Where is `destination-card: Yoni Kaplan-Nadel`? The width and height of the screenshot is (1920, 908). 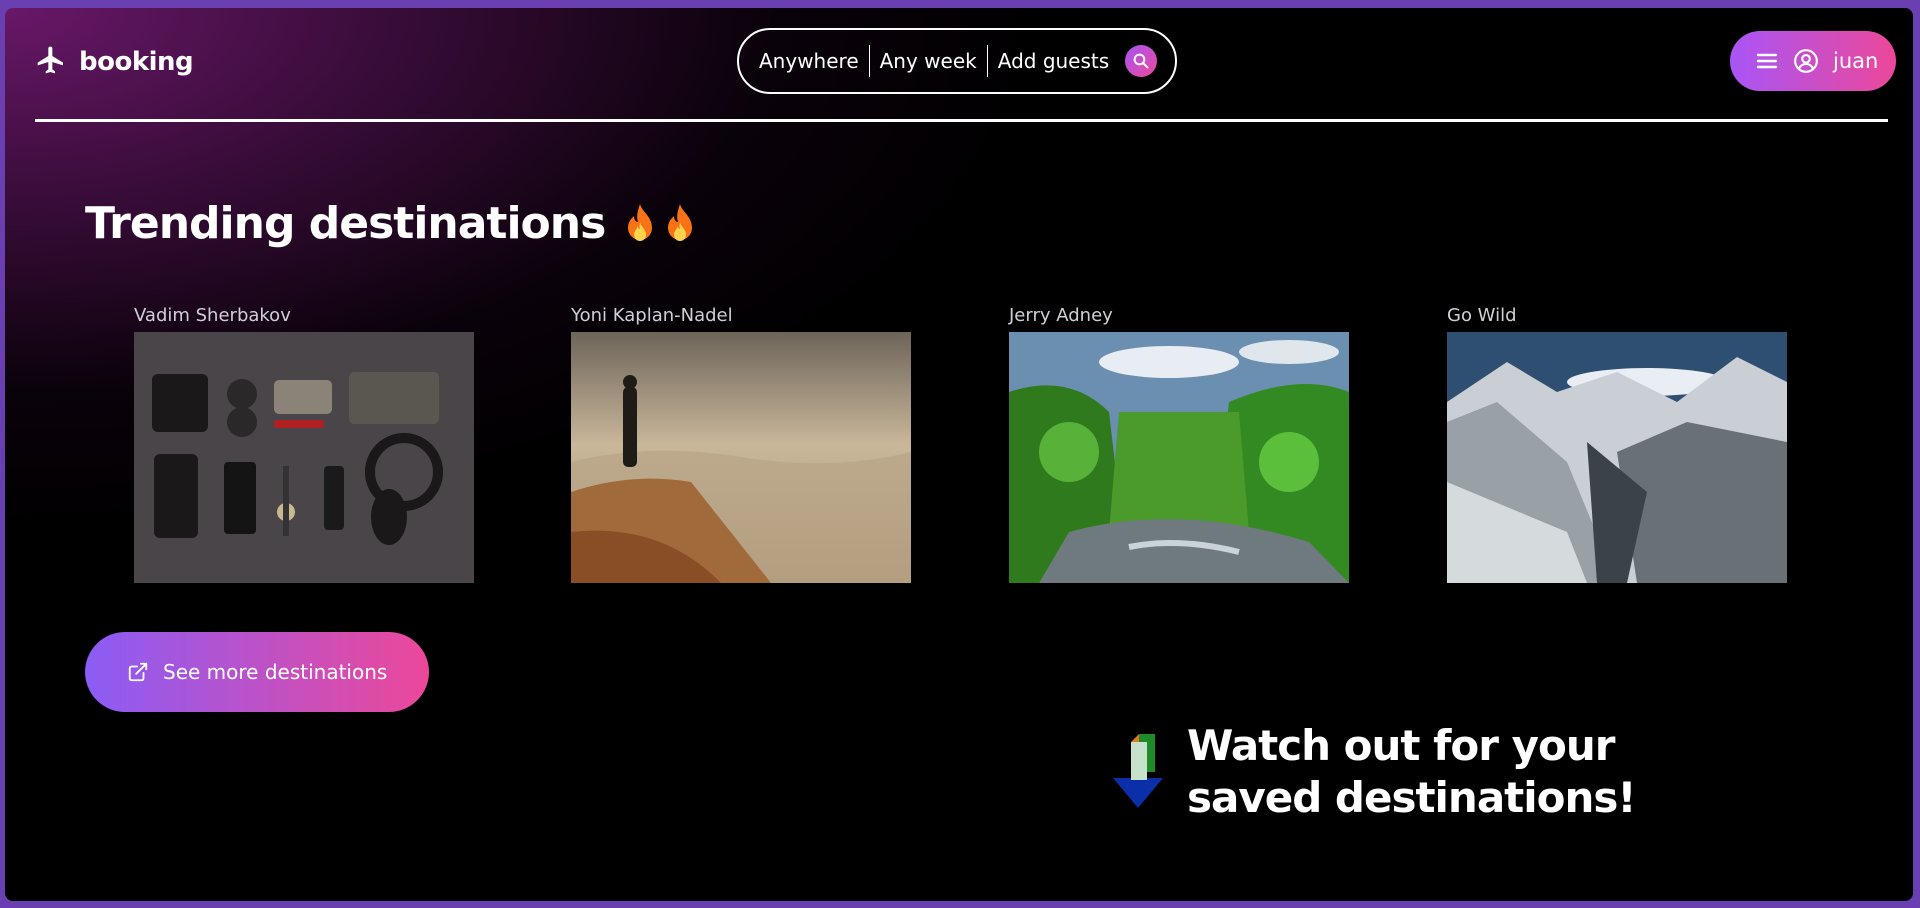
destination-card: Yoni Kaplan-Nadel is located at coordinates (741, 444).